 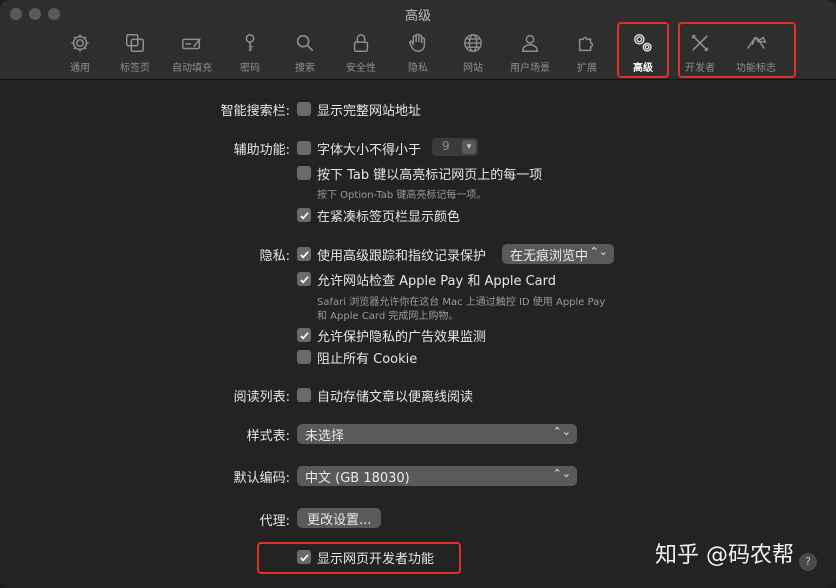 I want to click on highlight-developer-tabs, so click(x=737, y=50).